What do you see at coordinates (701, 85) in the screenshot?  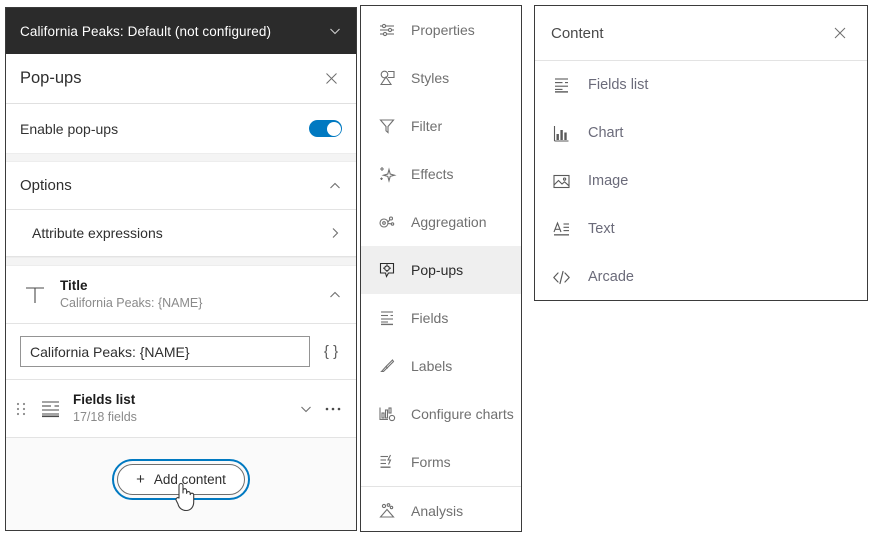 I see `content-option-fields-list: Fields list` at bounding box center [701, 85].